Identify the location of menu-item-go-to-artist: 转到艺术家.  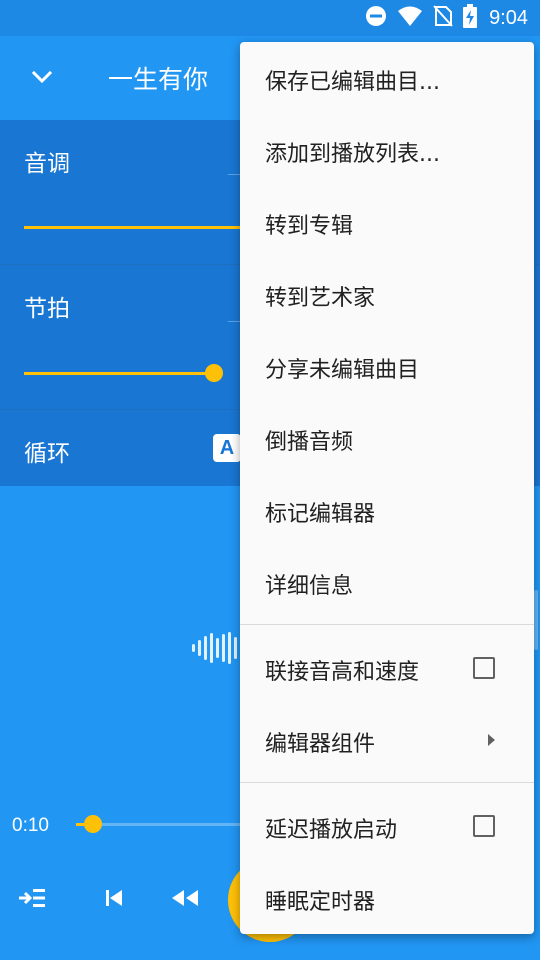
(387, 294).